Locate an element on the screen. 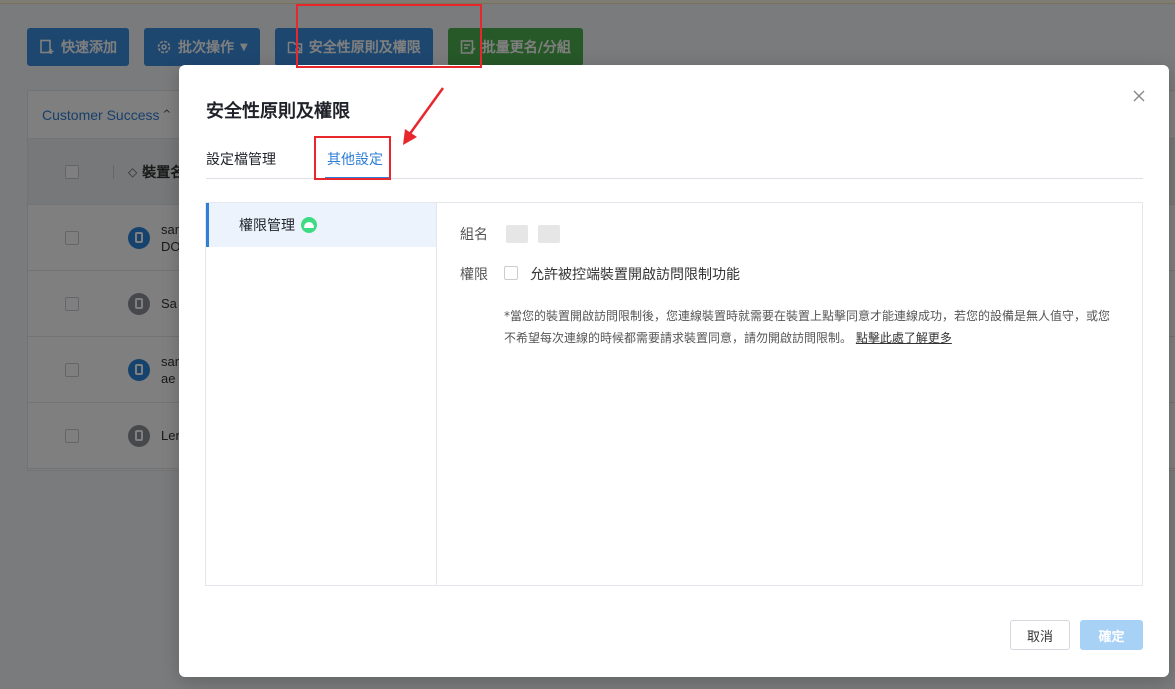  access-restriction-checkbox is located at coordinates (511, 273).